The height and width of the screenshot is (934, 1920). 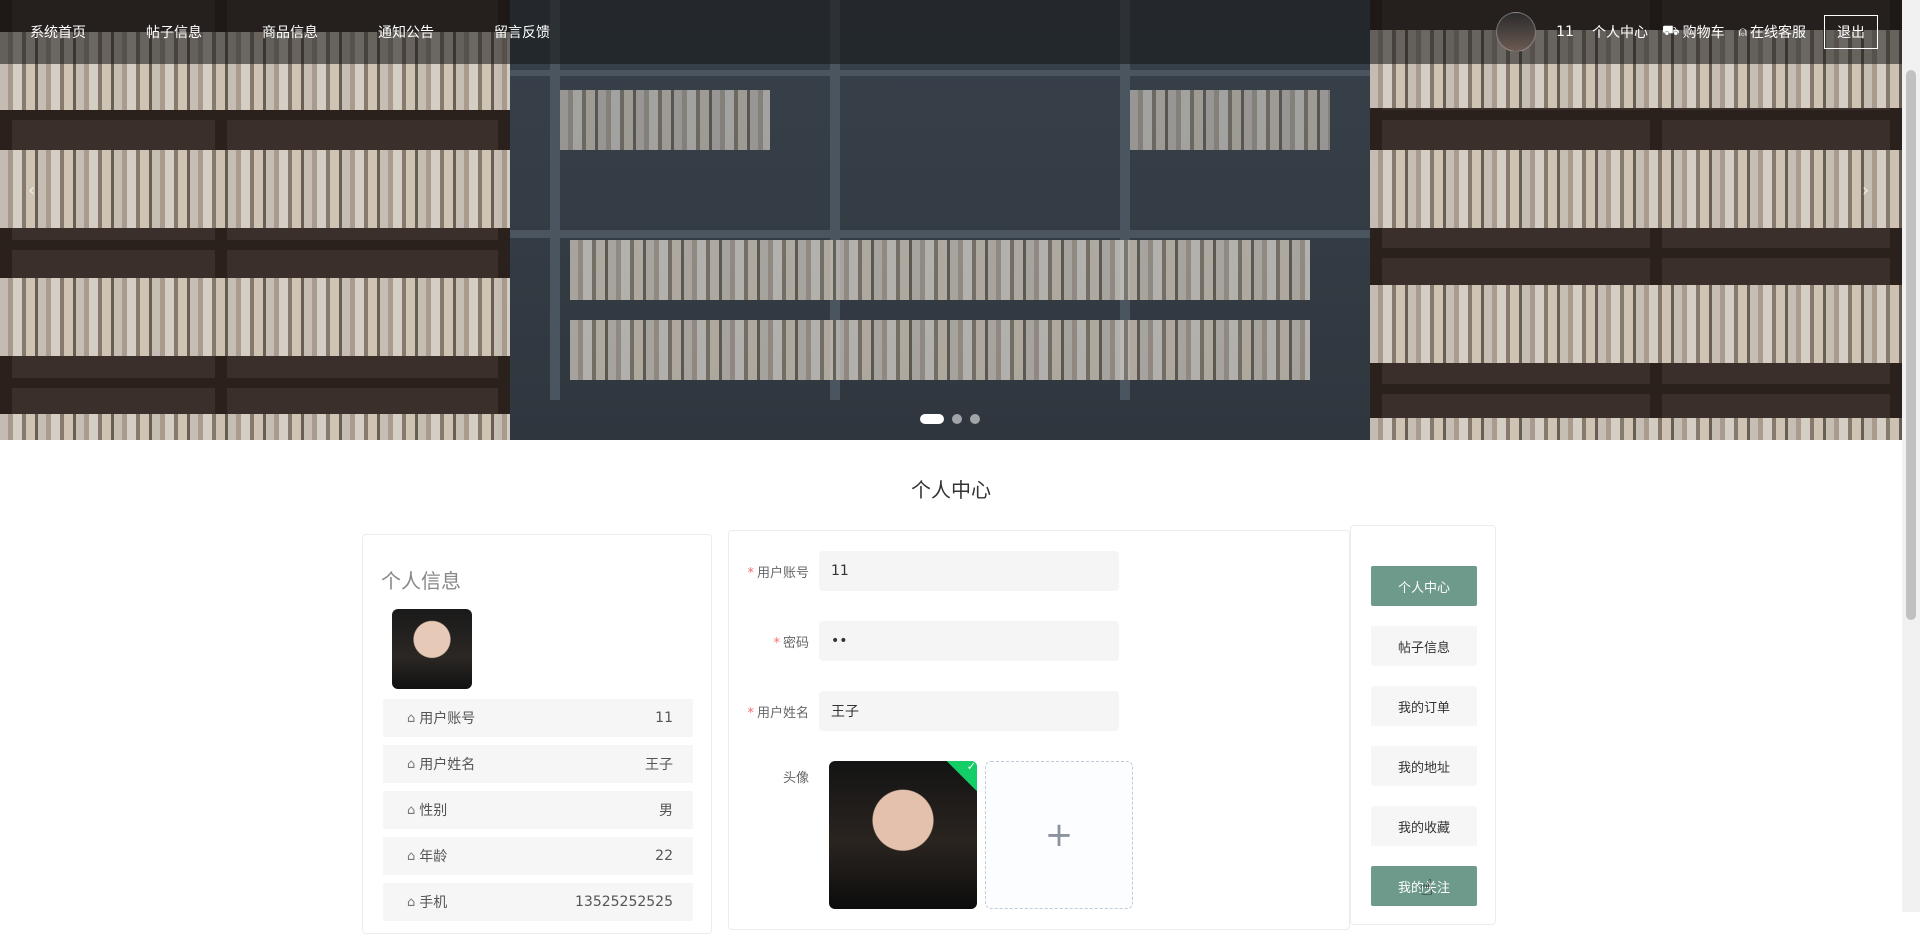 I want to click on nav-item-feedback: 留言反馈, so click(x=522, y=32).